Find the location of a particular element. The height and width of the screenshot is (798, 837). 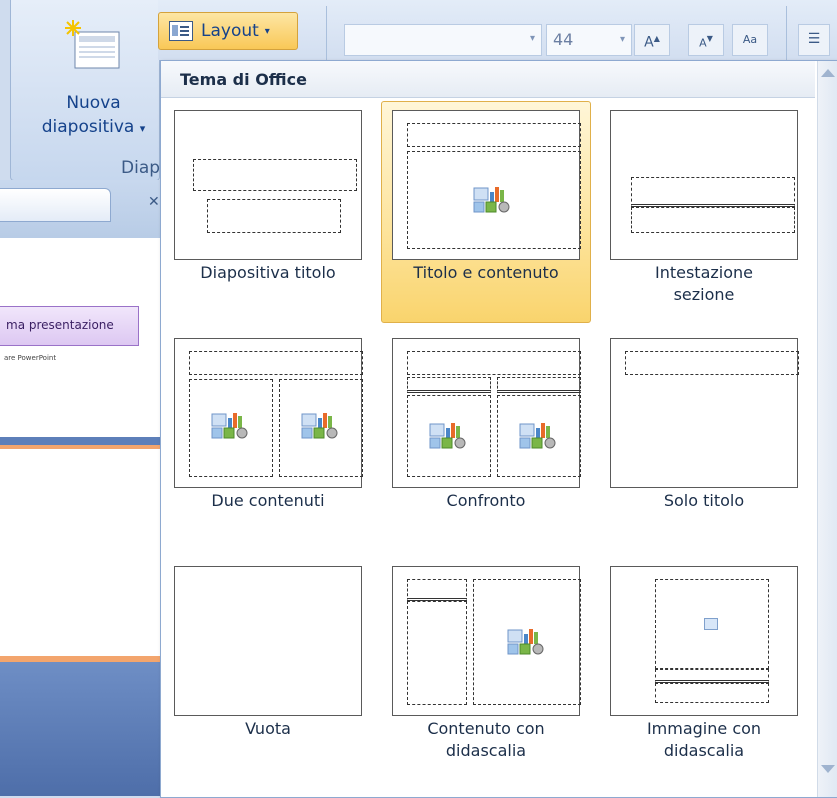

layout-caption-line1: Solo titolo is located at coordinates (704, 500).